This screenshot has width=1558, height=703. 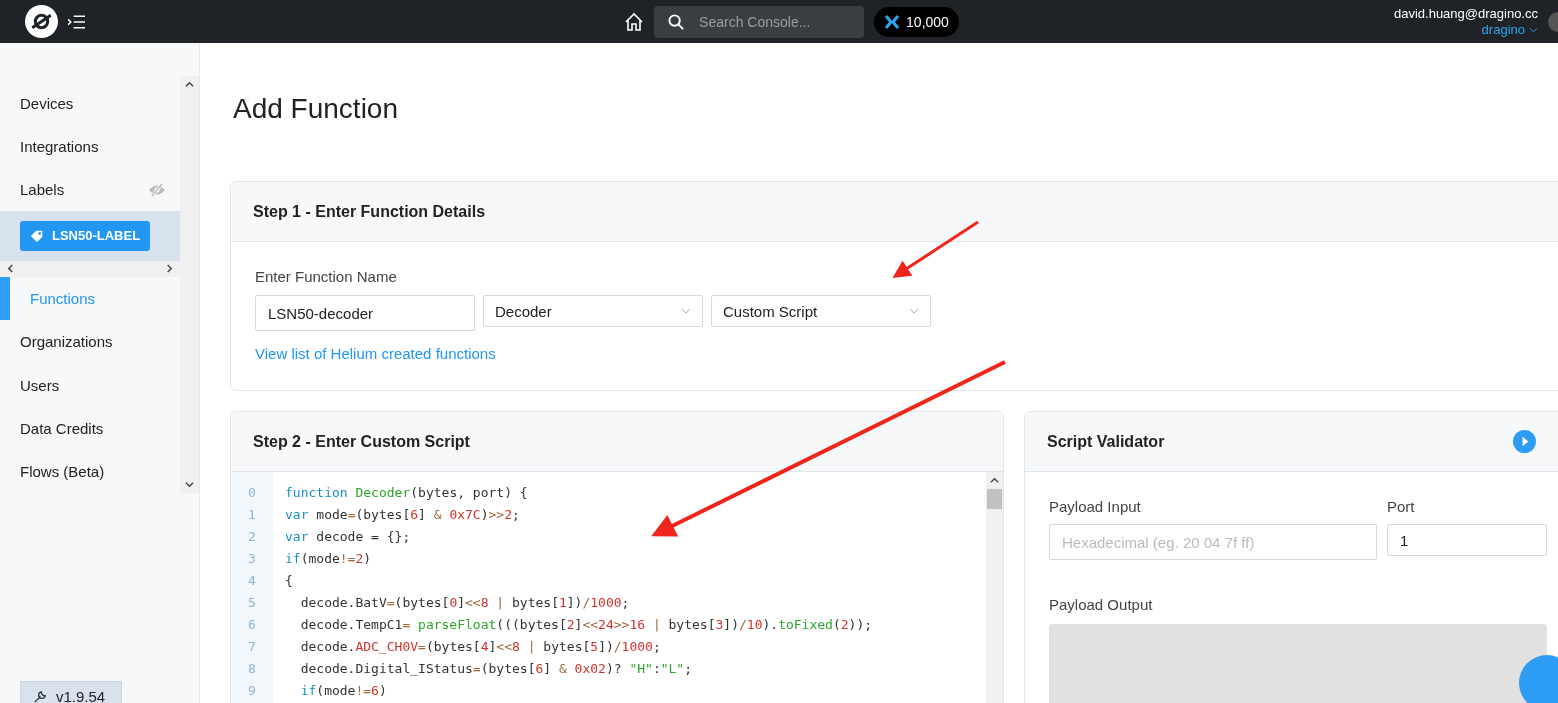 What do you see at coordinates (403, 515) in the screenshot?
I see `code-line: var mode=(bytes[6] & 0x7C)>>2;` at bounding box center [403, 515].